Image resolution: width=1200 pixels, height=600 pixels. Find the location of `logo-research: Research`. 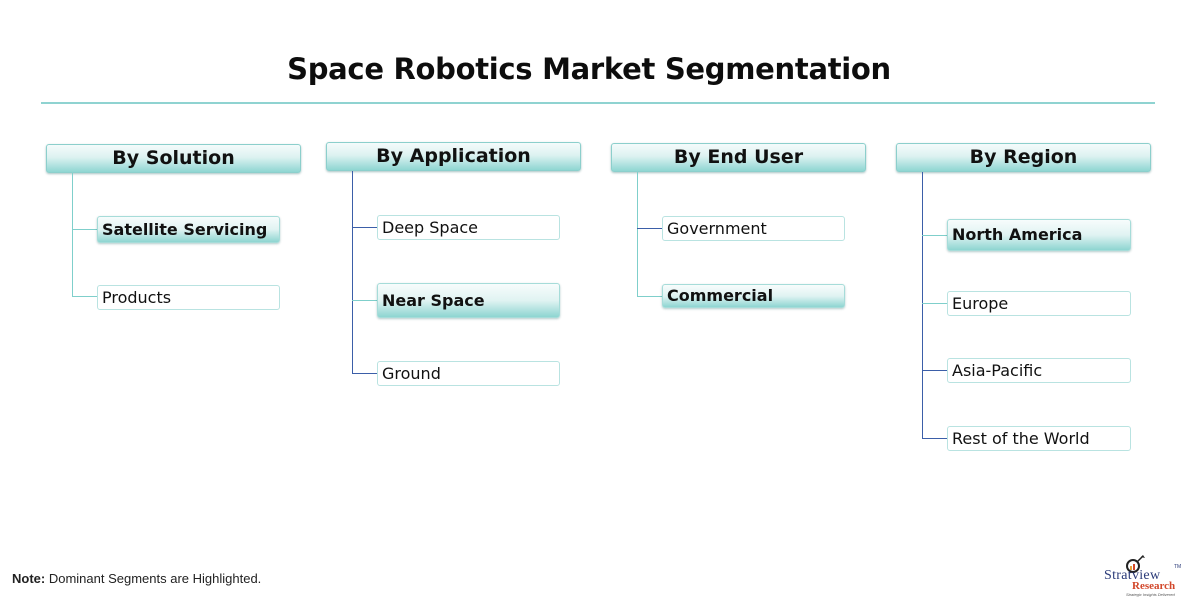

logo-research: Research is located at coordinates (1154, 586).